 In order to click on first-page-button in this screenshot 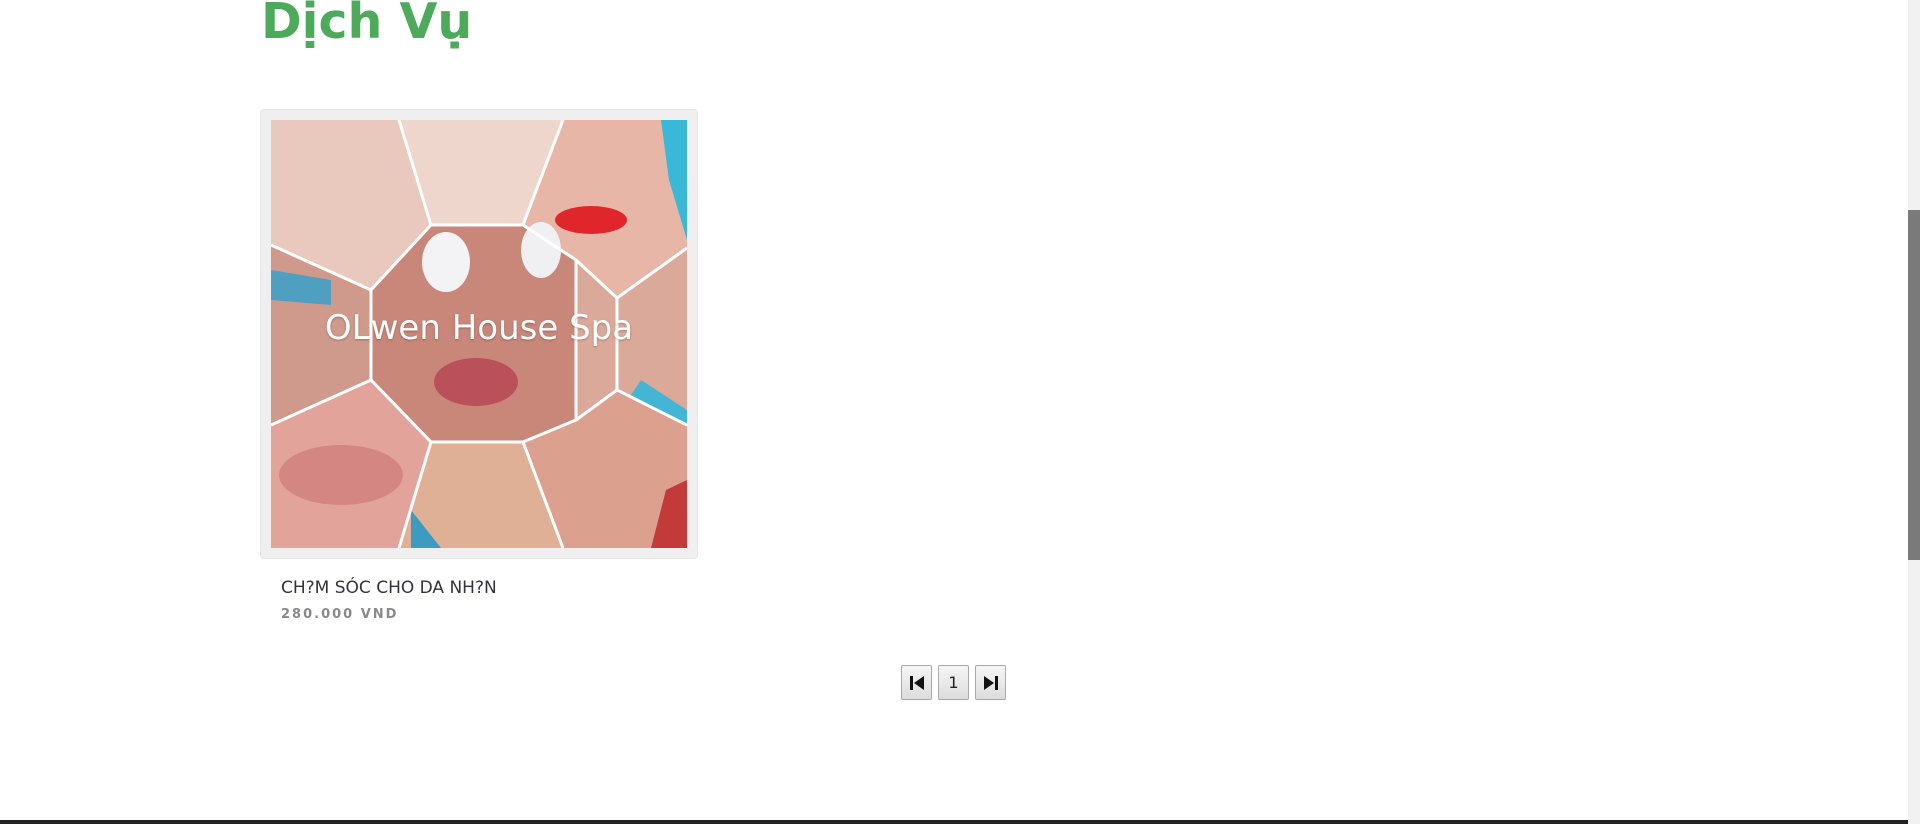, I will do `click(916, 682)`.